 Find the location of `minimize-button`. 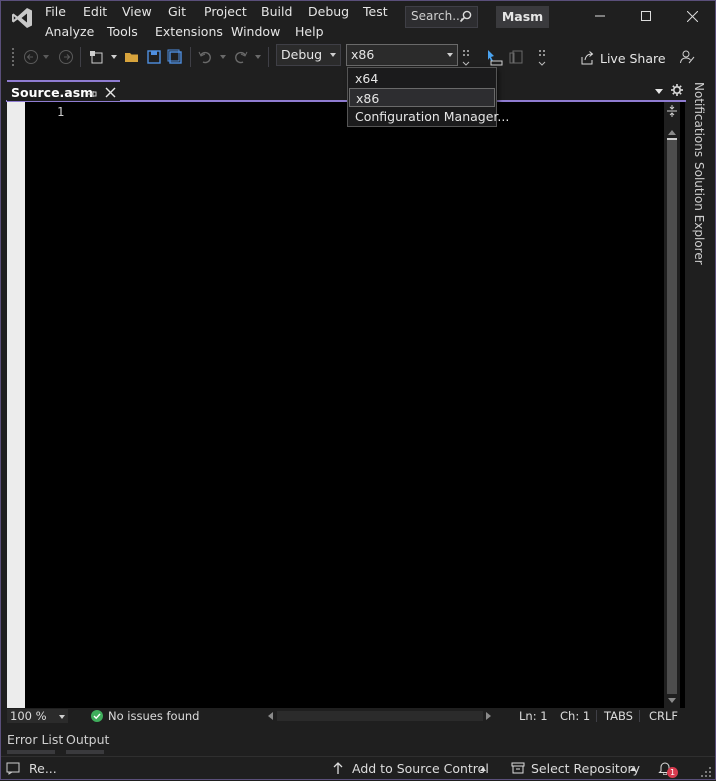

minimize-button is located at coordinates (600, 16).